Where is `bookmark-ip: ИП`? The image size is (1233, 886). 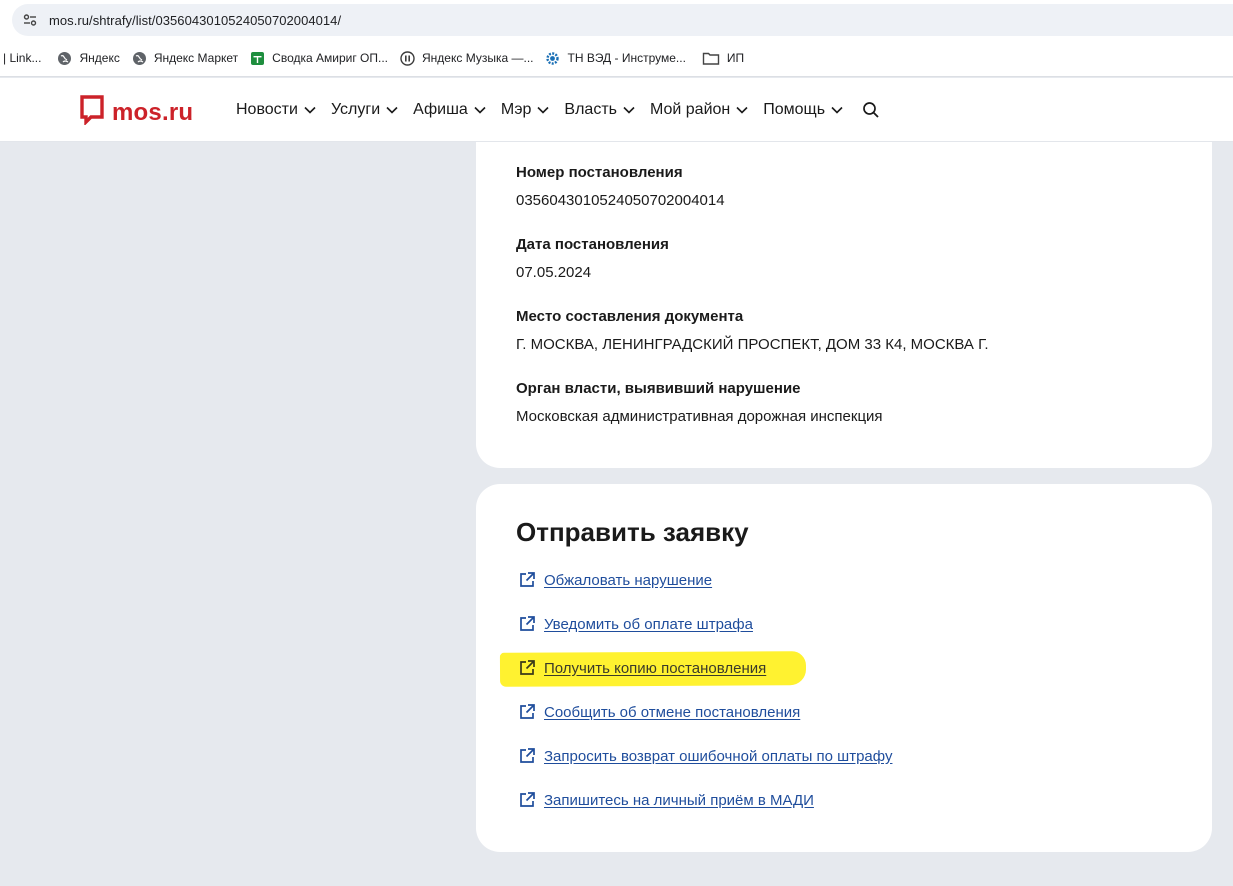
bookmark-ip: ИП is located at coordinates (723, 58).